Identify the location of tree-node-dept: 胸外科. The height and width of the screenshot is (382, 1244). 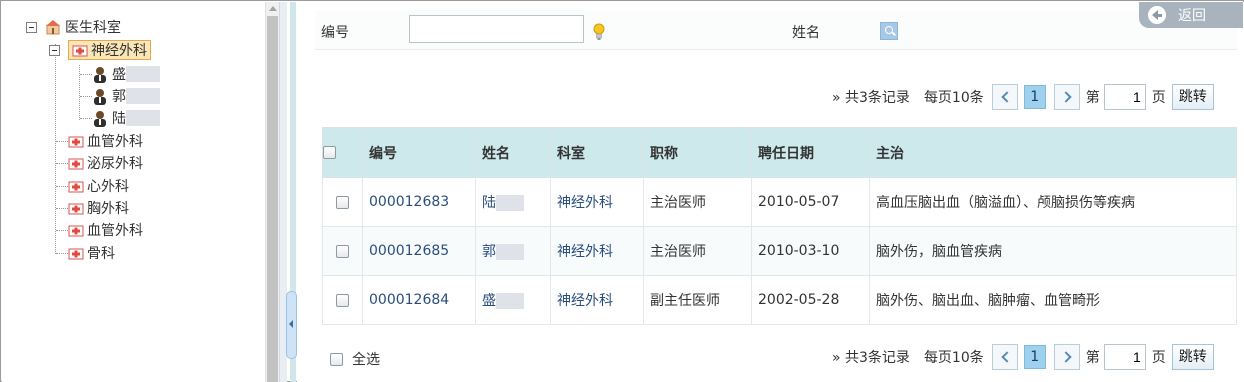
(98, 208).